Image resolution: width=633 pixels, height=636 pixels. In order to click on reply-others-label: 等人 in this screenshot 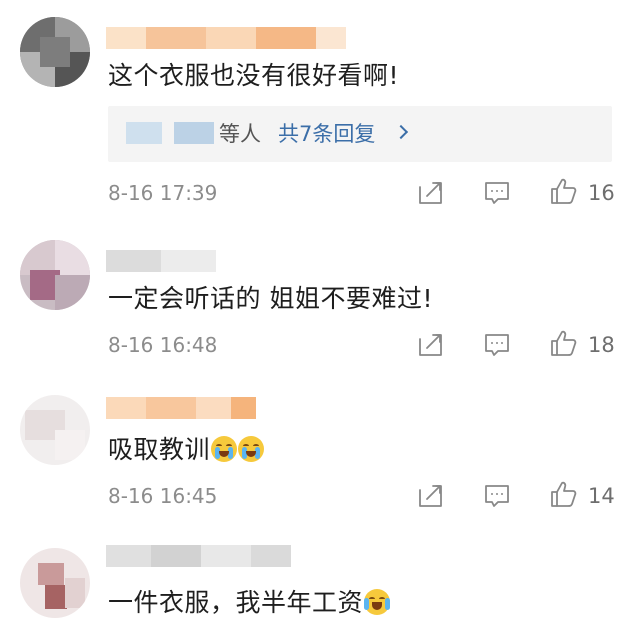, I will do `click(240, 134)`.